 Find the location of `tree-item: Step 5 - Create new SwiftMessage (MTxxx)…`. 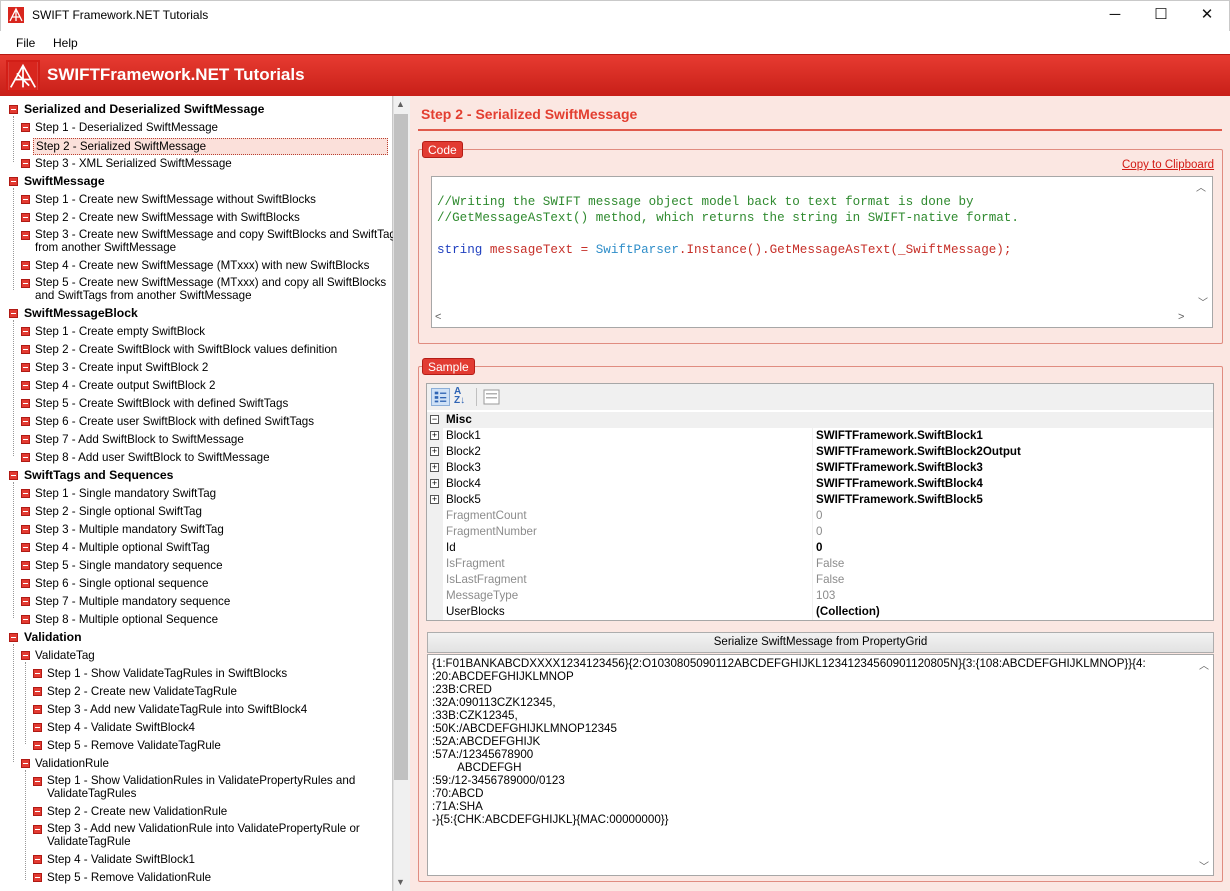

tree-item: Step 5 - Create new SwiftMessage (MTxxx)… is located at coordinates (210, 282).